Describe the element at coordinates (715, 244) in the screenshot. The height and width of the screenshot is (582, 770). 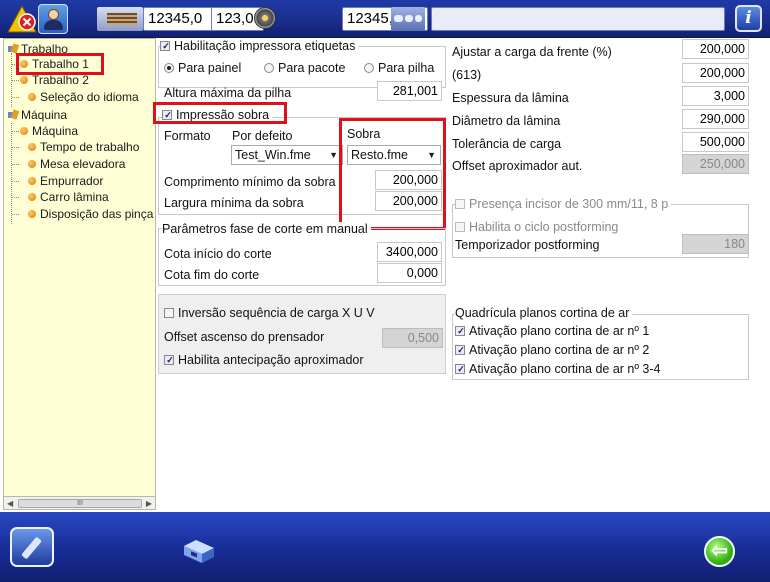
I see `temporizador-input: 180` at that location.